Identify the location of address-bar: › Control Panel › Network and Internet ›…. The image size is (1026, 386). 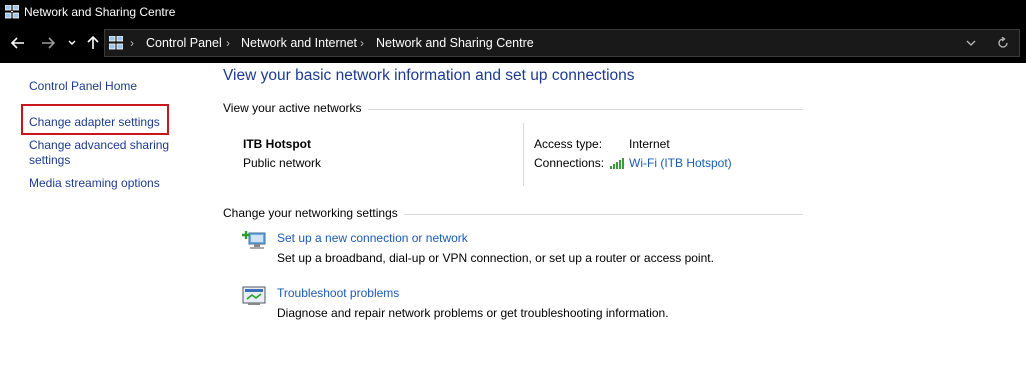
(562, 43).